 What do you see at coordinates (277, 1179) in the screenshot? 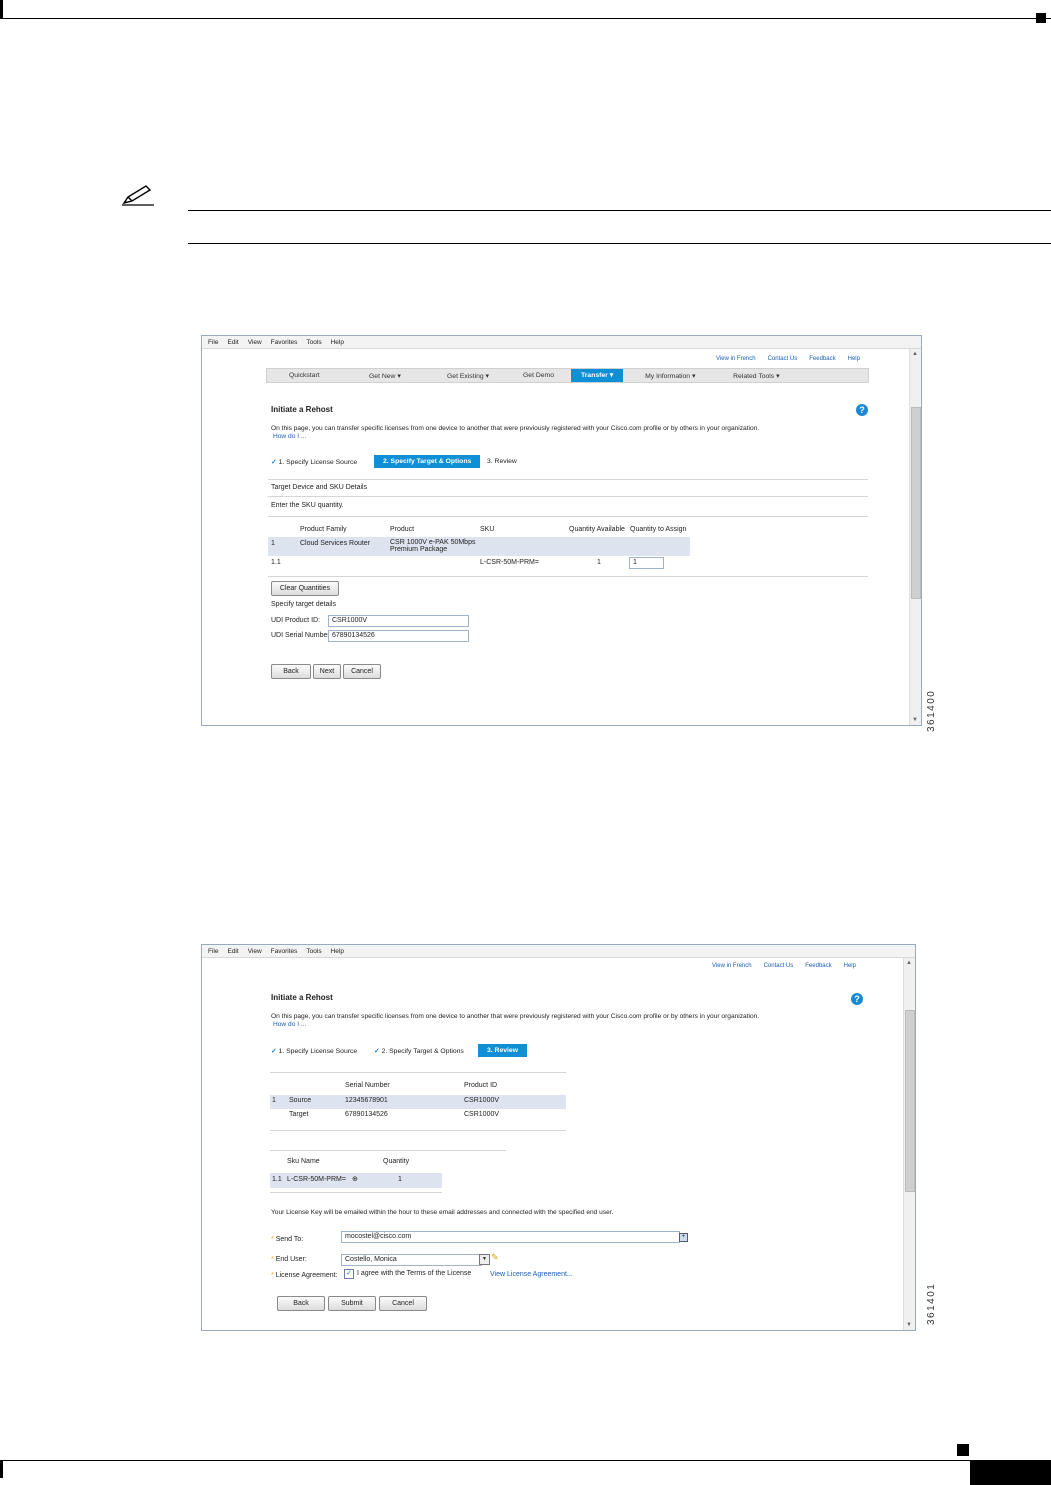
I see `sku-num: 1.1` at bounding box center [277, 1179].